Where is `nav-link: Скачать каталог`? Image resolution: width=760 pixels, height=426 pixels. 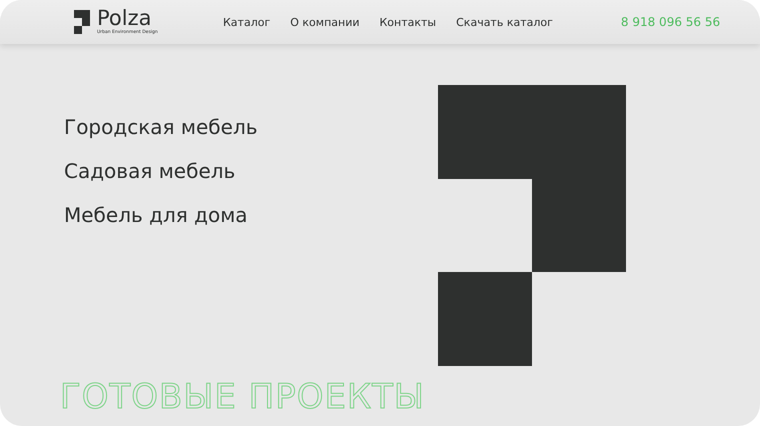 nav-link: Скачать каталог is located at coordinates (504, 22).